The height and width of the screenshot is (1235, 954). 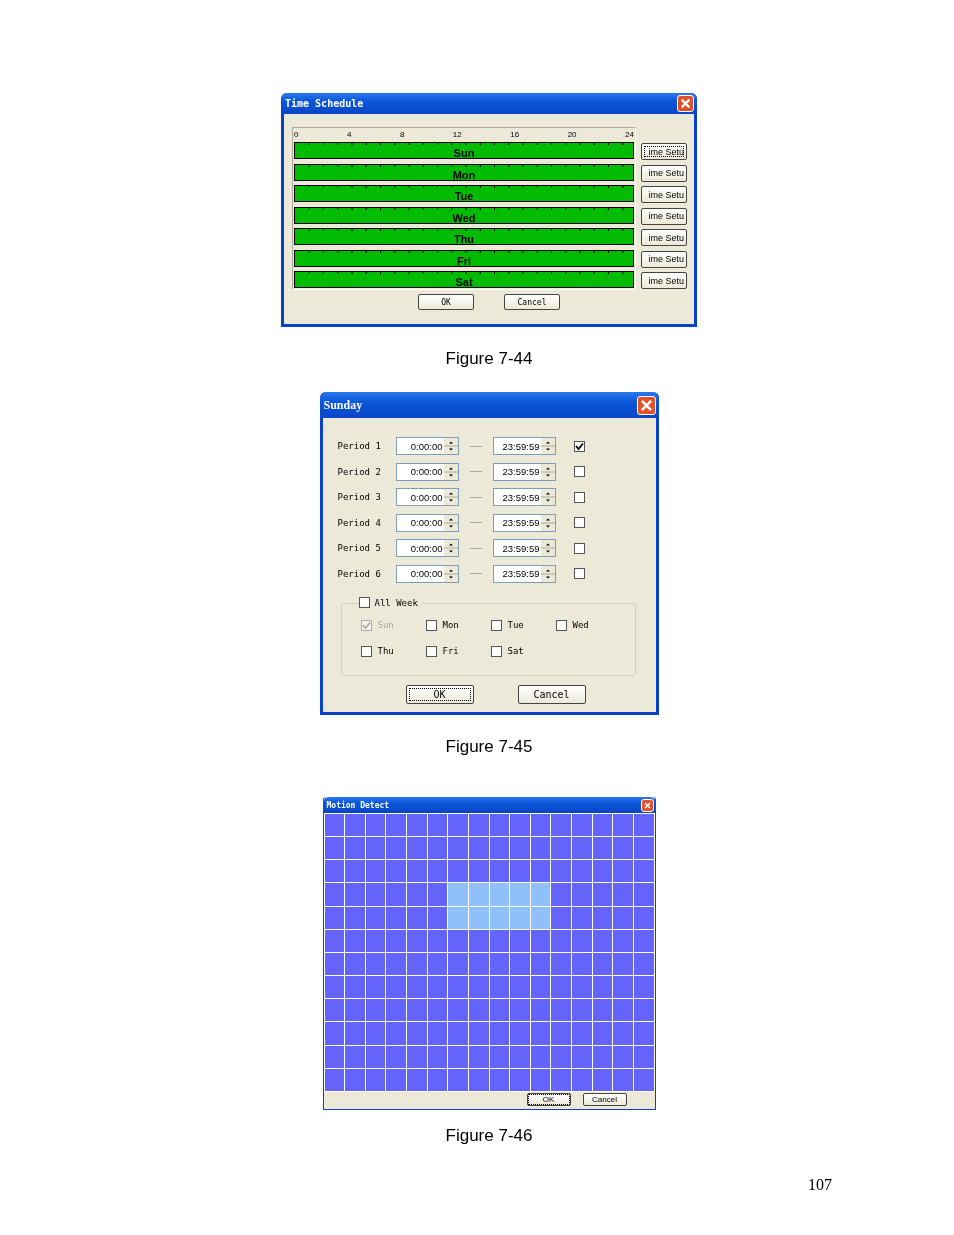 I want to click on close-button, so click(x=647, y=805).